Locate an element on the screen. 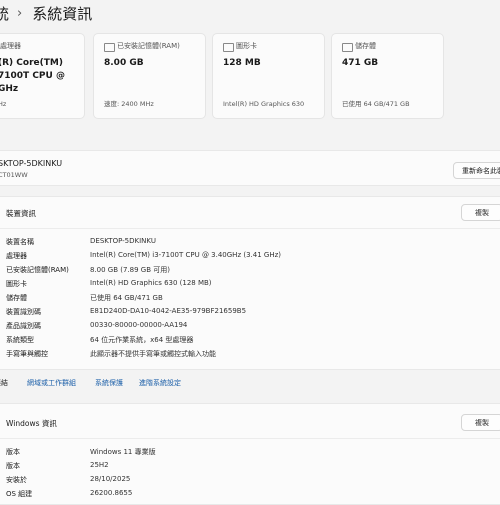  link-domain-workgroup: 網域或工作群組 is located at coordinates (51, 383).